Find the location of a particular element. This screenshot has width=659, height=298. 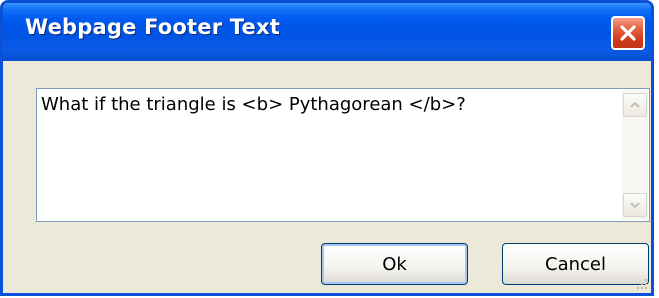

close-button is located at coordinates (628, 33).